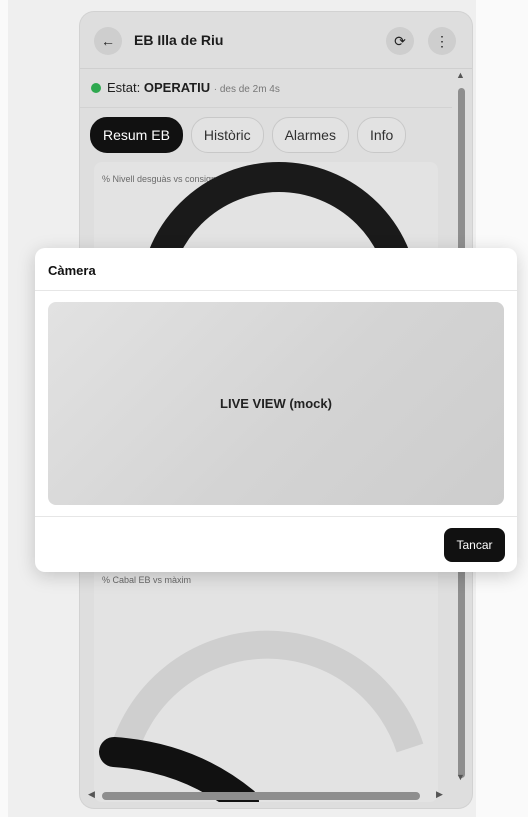 This screenshot has width=528, height=817. I want to click on modal-footer-divider, so click(276, 516).